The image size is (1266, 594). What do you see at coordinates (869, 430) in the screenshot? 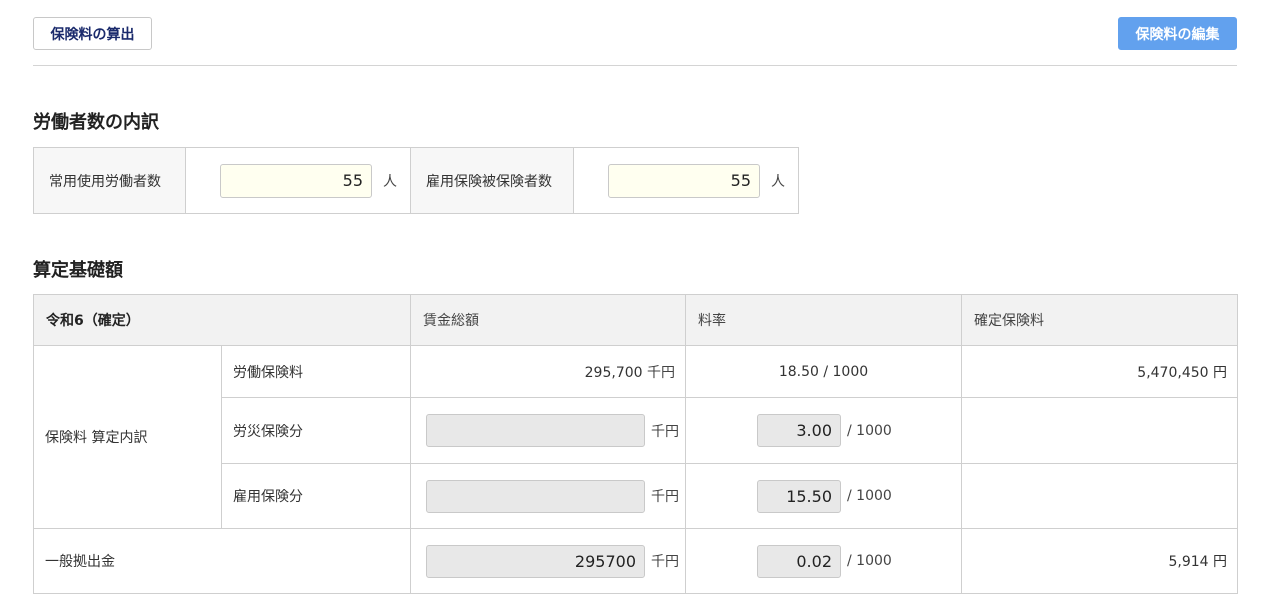
I see `accident-rate-suffix: / 1000` at bounding box center [869, 430].